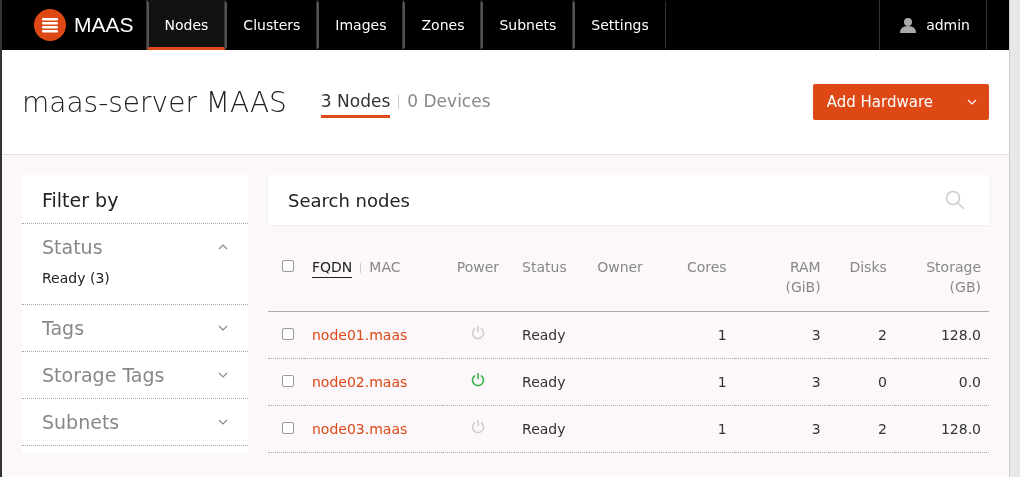 This screenshot has height=477, width=1020. What do you see at coordinates (882, 382) in the screenshot?
I see `table-cell: 0` at bounding box center [882, 382].